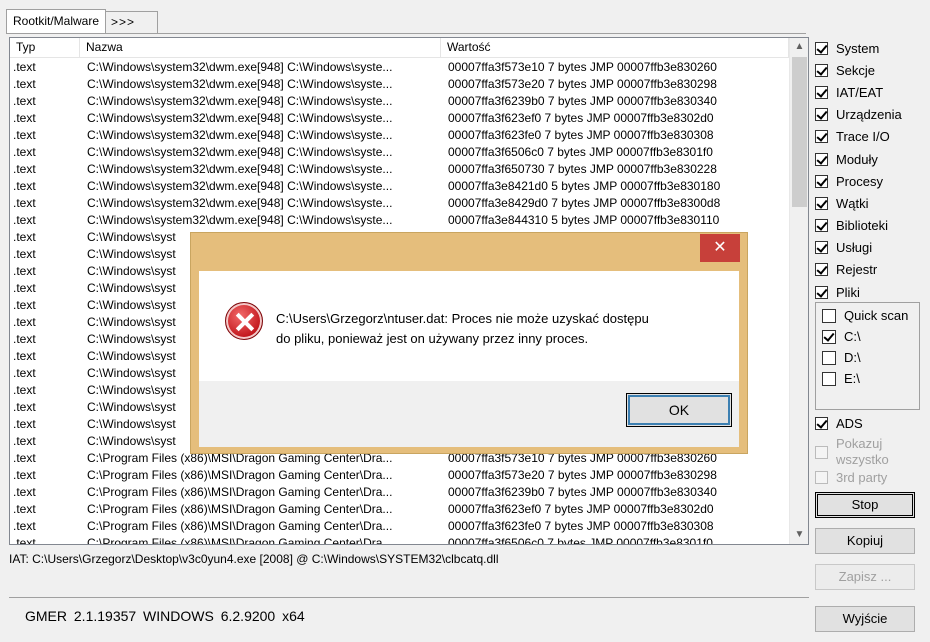 This screenshot has height=642, width=930. I want to click on scan-option: Wątki, so click(870, 203).